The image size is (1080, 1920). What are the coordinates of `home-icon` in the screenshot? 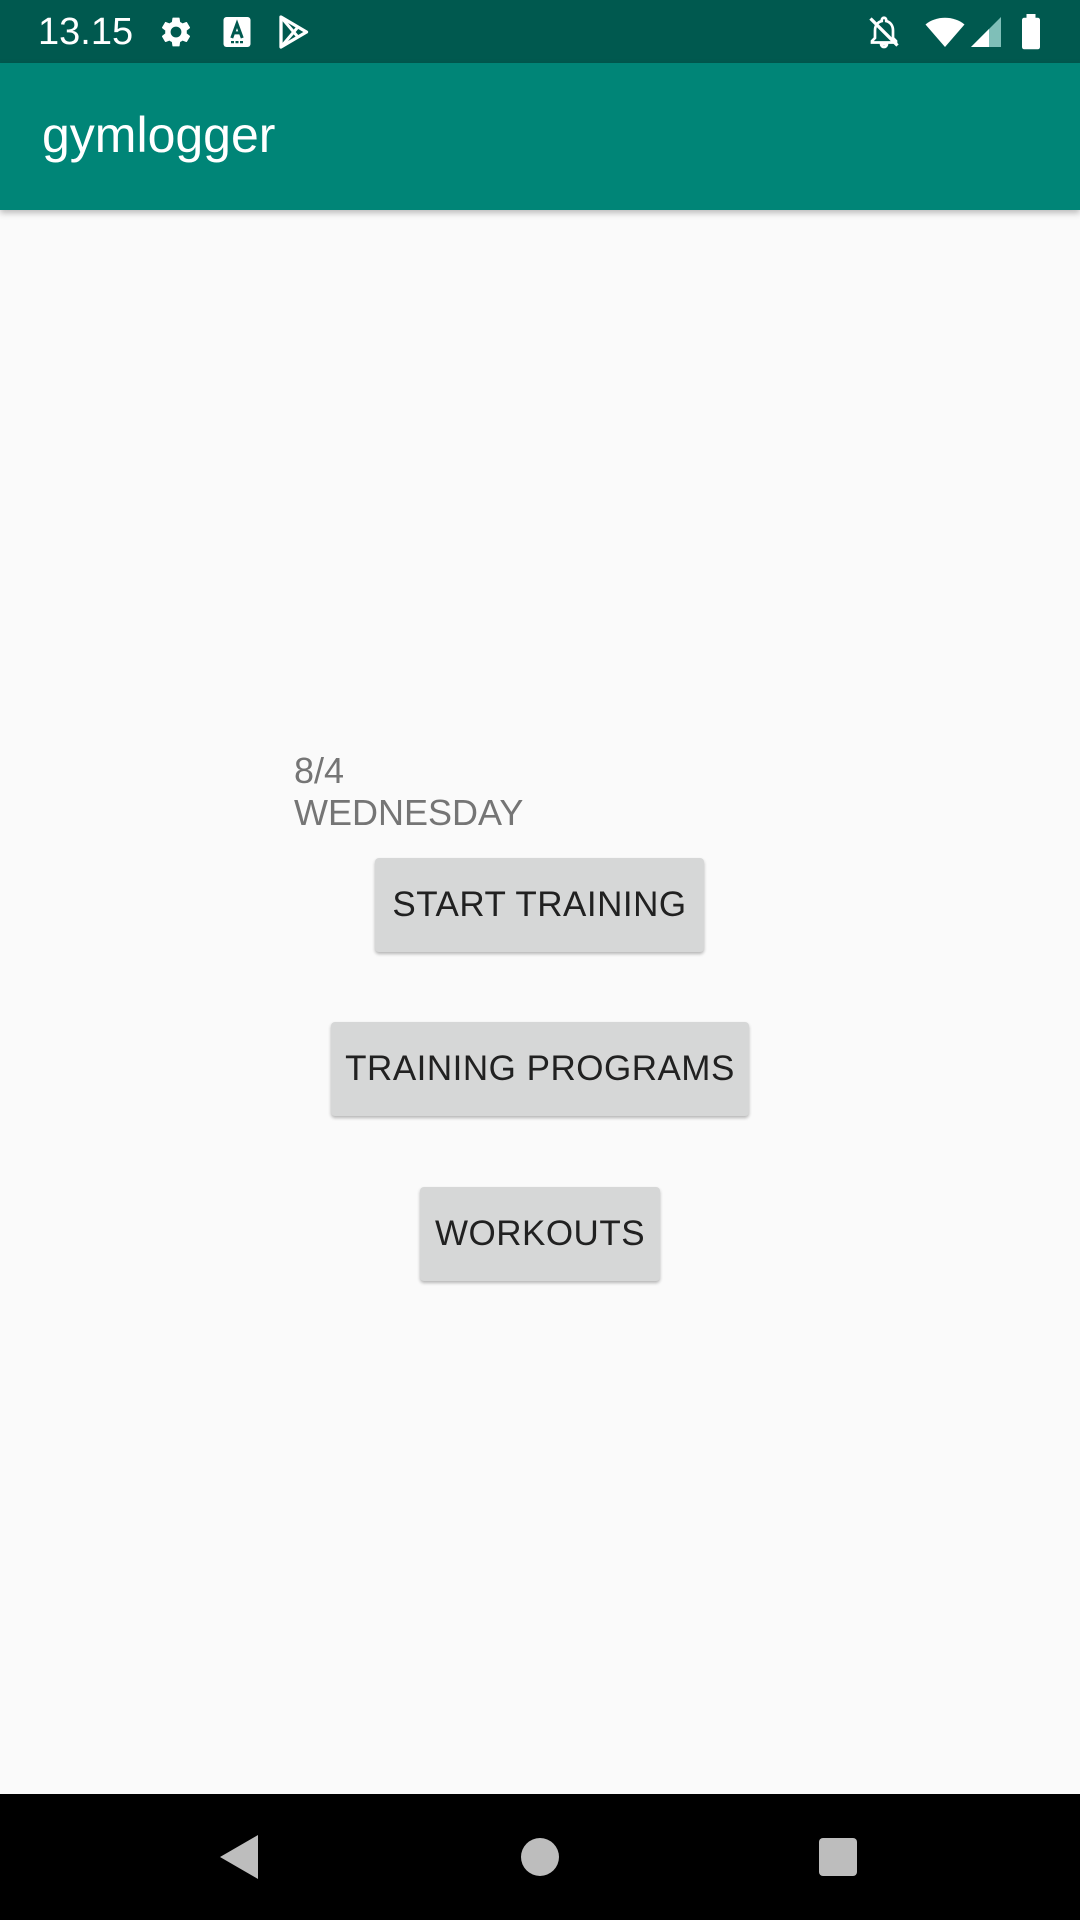 It's located at (540, 1857).